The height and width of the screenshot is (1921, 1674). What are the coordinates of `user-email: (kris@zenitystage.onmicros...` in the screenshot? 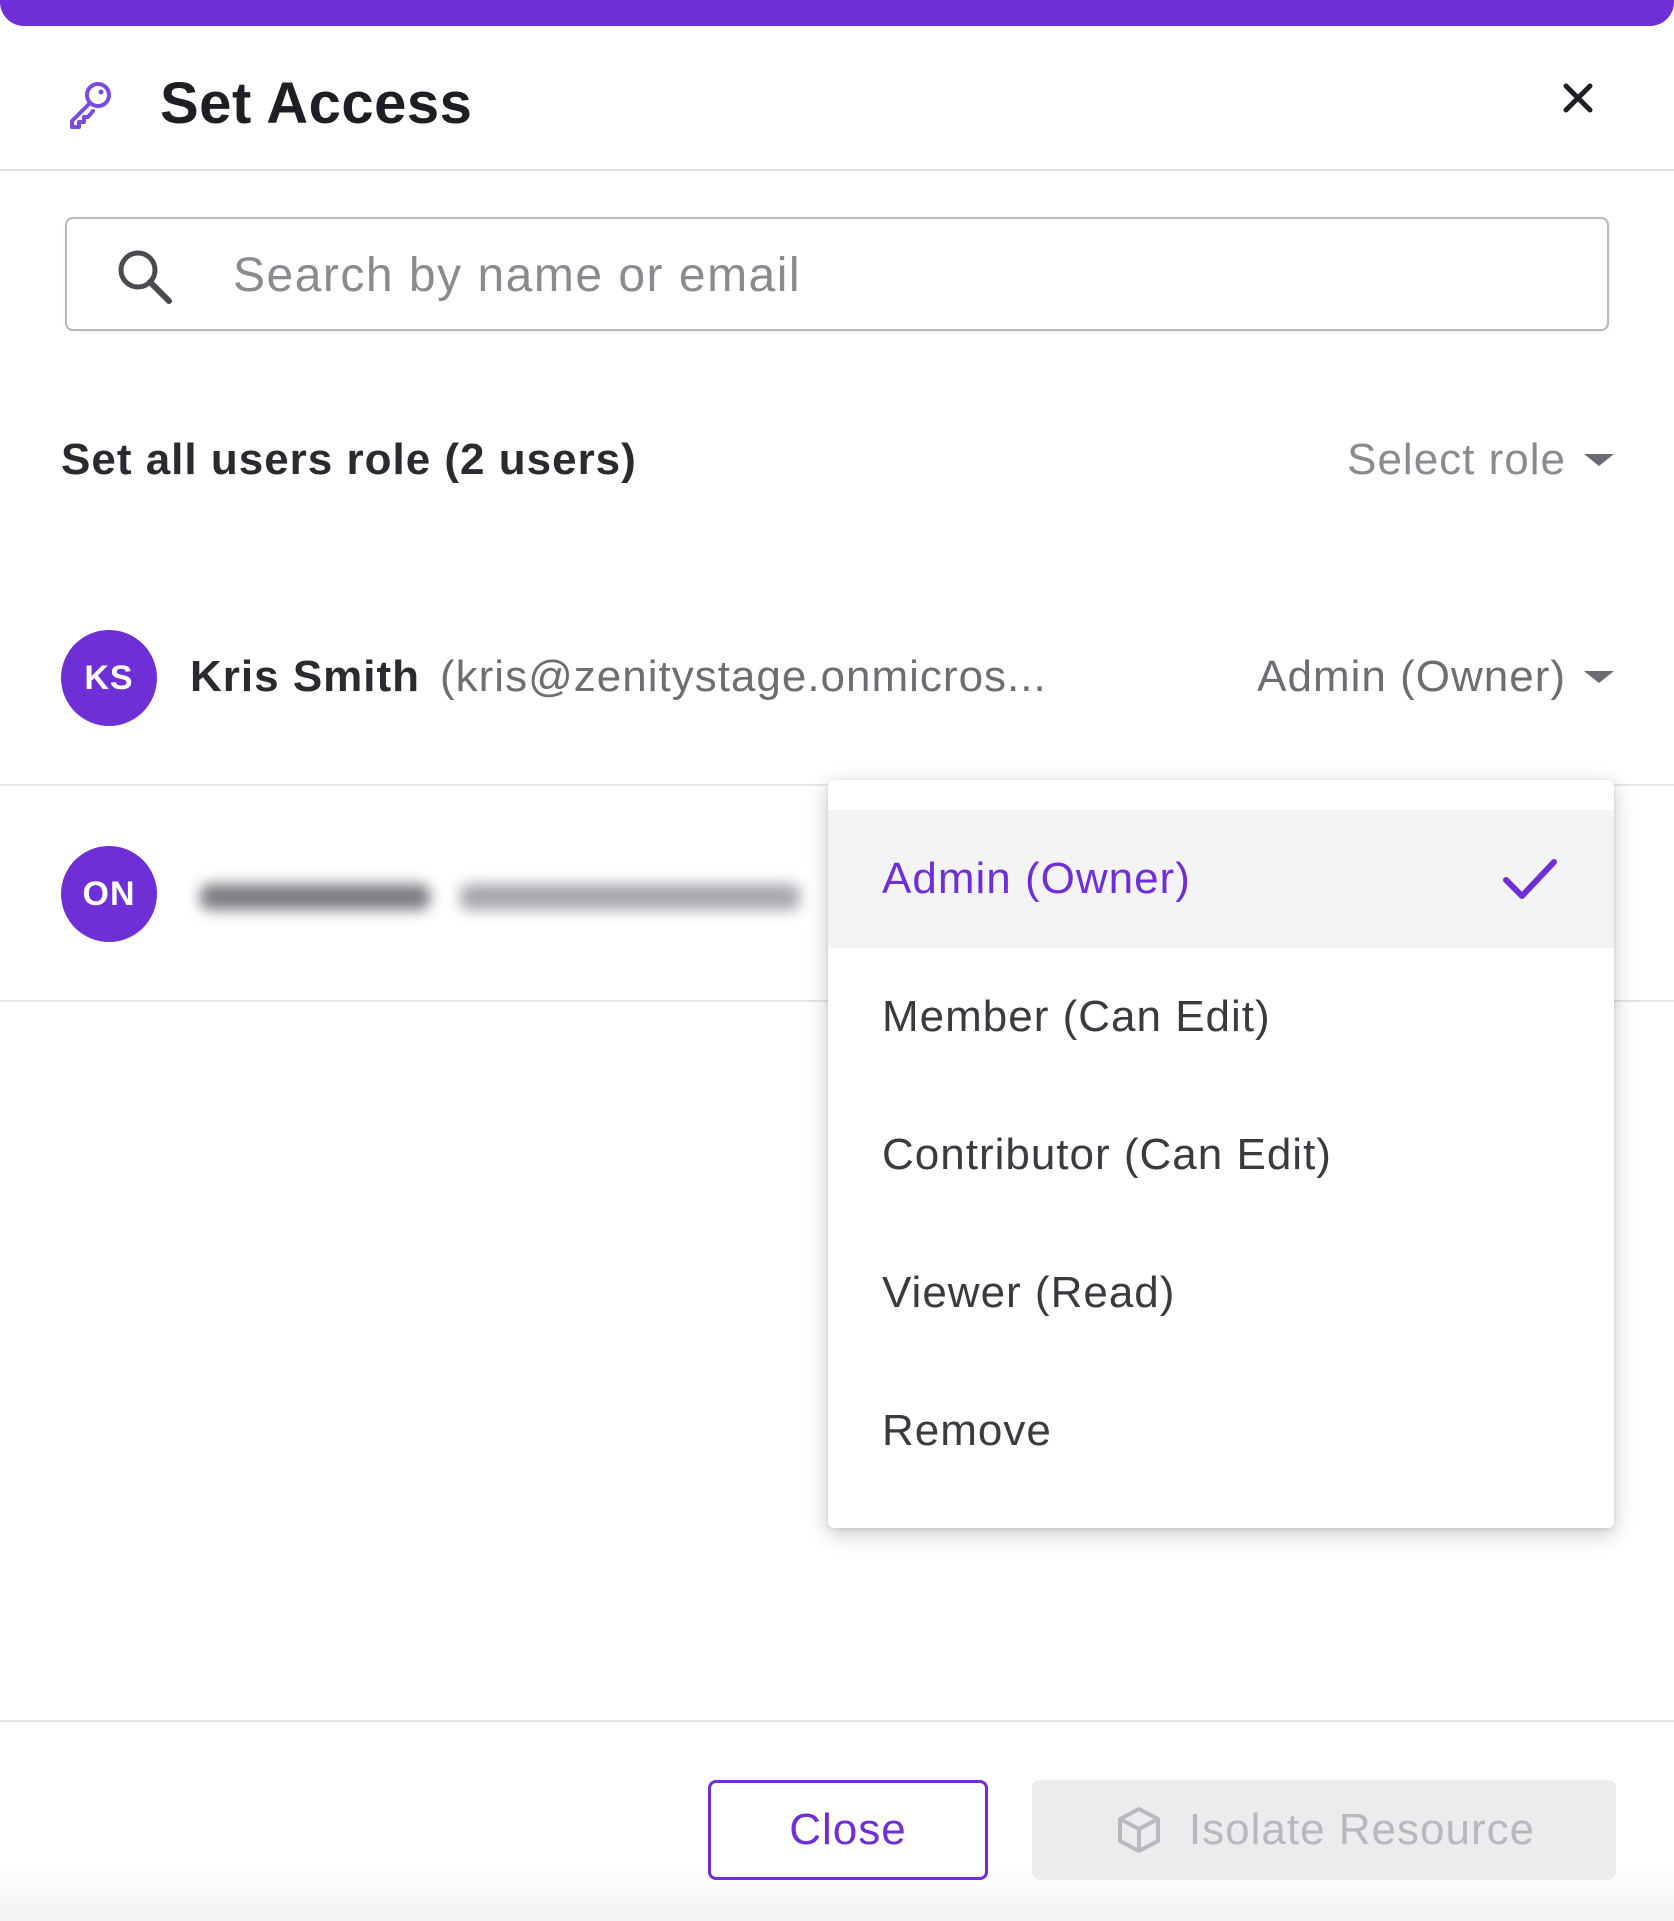 It's located at (743, 676).